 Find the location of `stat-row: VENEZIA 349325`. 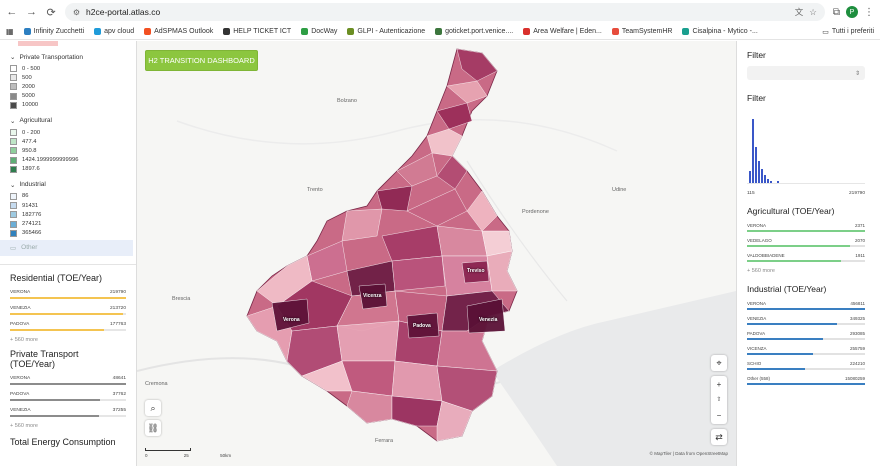

stat-row: VENEZIA 349325 is located at coordinates (806, 318).